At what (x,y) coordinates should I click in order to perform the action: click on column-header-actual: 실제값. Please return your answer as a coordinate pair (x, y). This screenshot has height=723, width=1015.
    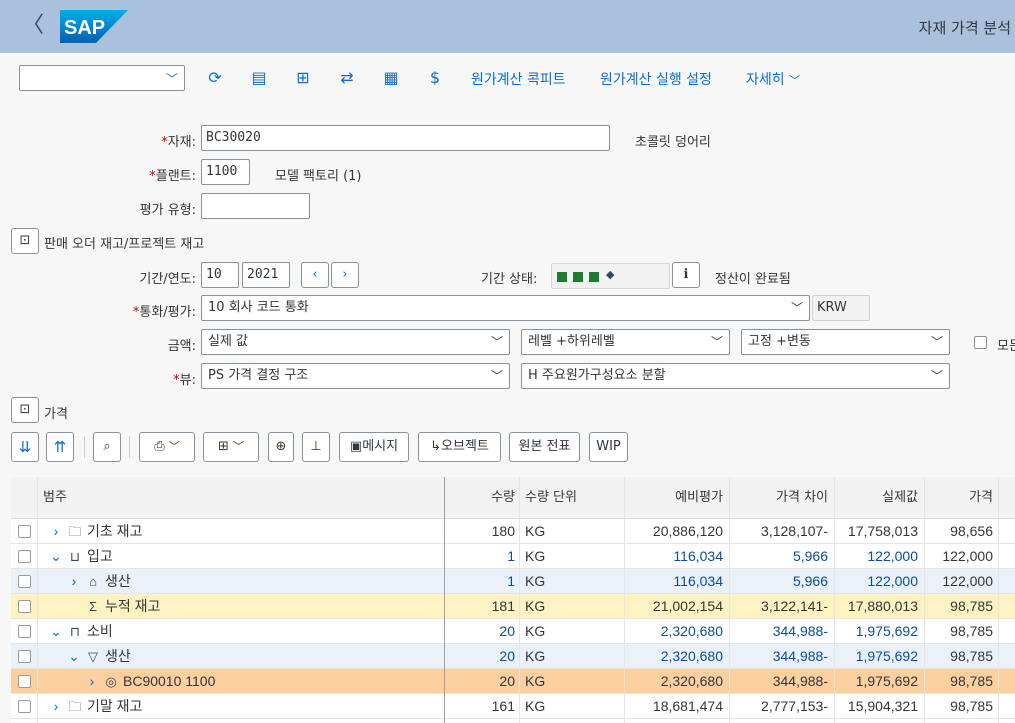
    Looking at the image, I should click on (876, 498).